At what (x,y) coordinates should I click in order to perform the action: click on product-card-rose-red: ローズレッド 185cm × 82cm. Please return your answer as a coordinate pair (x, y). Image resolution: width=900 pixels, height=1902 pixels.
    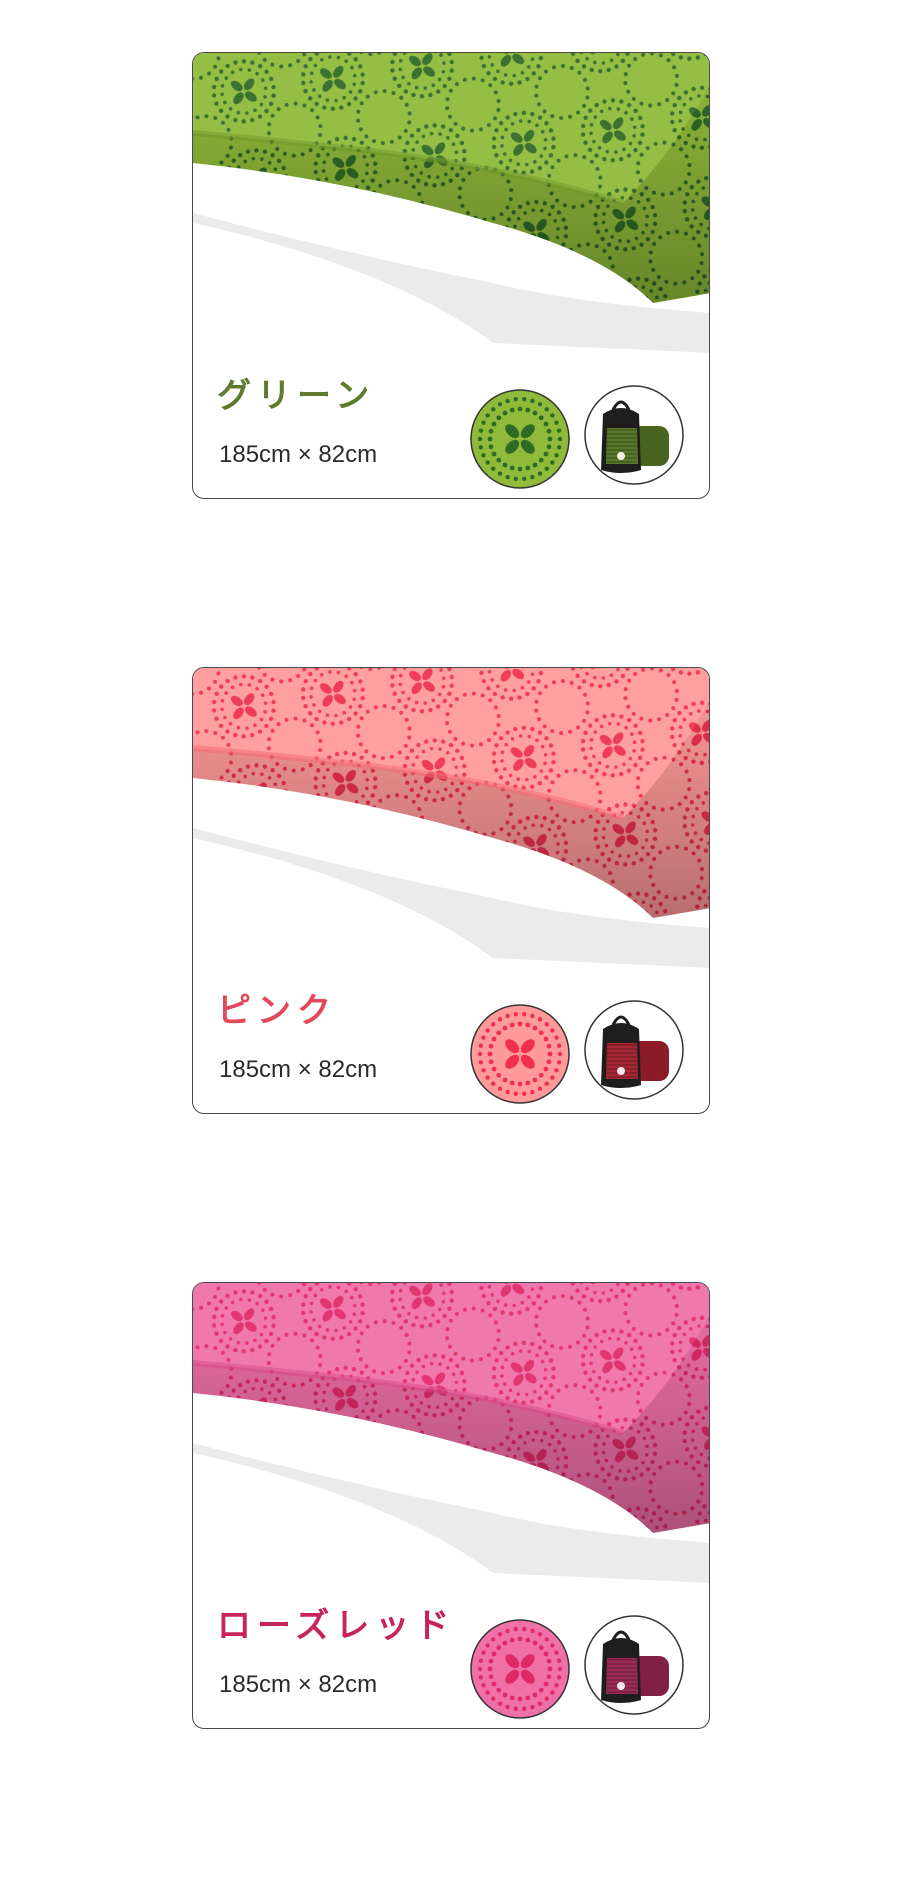
    Looking at the image, I should click on (451, 1505).